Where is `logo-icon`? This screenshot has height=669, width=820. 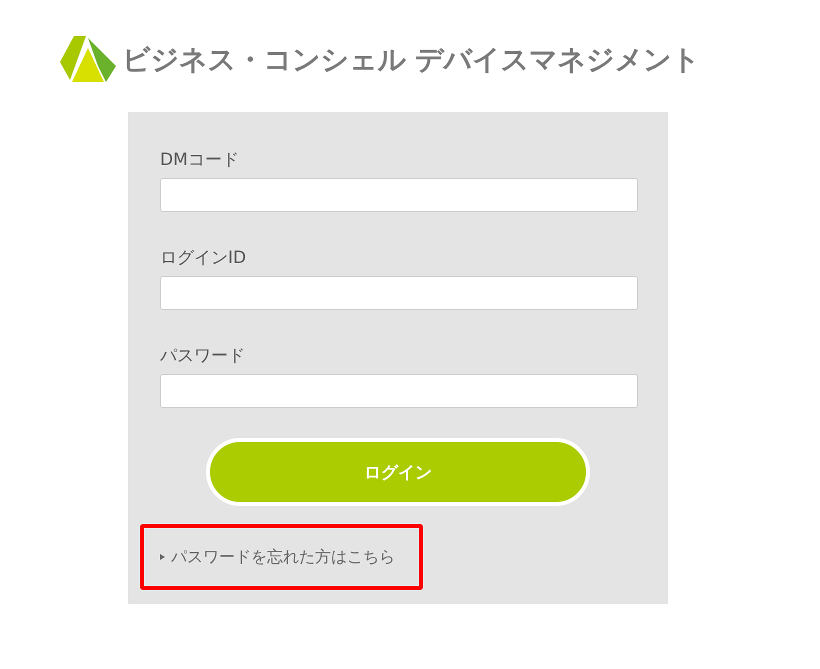
logo-icon is located at coordinates (88, 60).